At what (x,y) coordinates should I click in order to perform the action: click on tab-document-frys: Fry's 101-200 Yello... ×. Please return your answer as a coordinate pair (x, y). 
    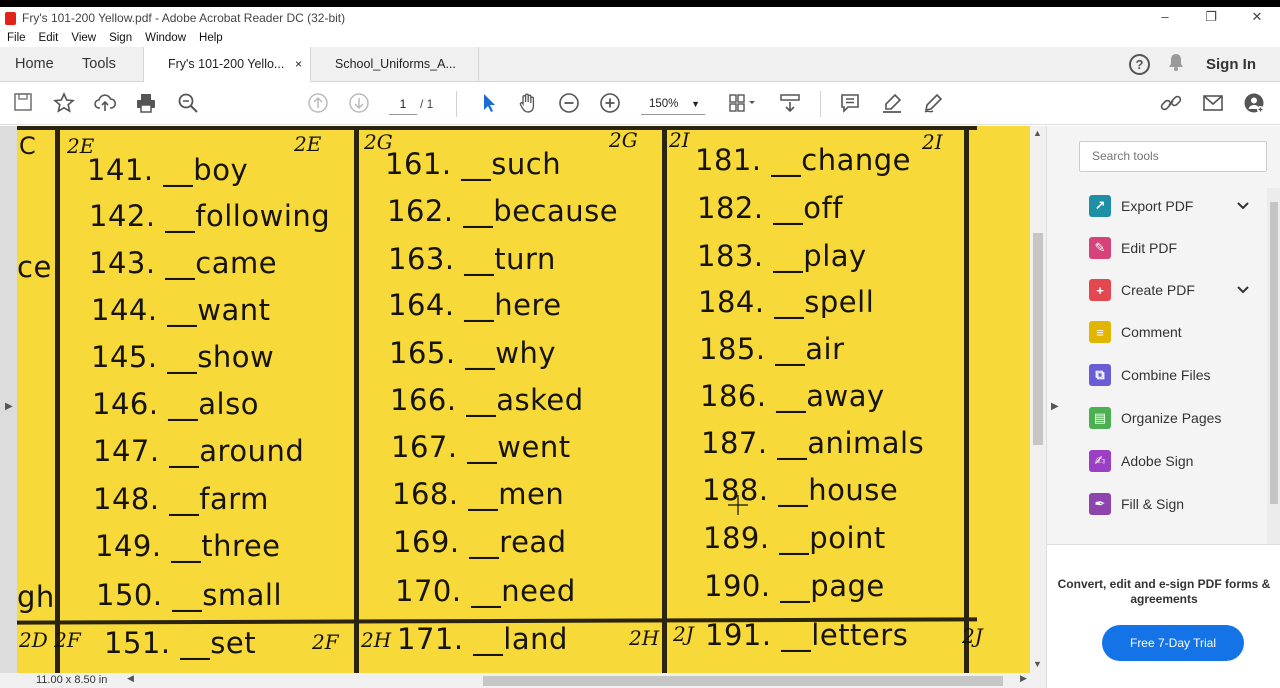
    Looking at the image, I should click on (227, 65).